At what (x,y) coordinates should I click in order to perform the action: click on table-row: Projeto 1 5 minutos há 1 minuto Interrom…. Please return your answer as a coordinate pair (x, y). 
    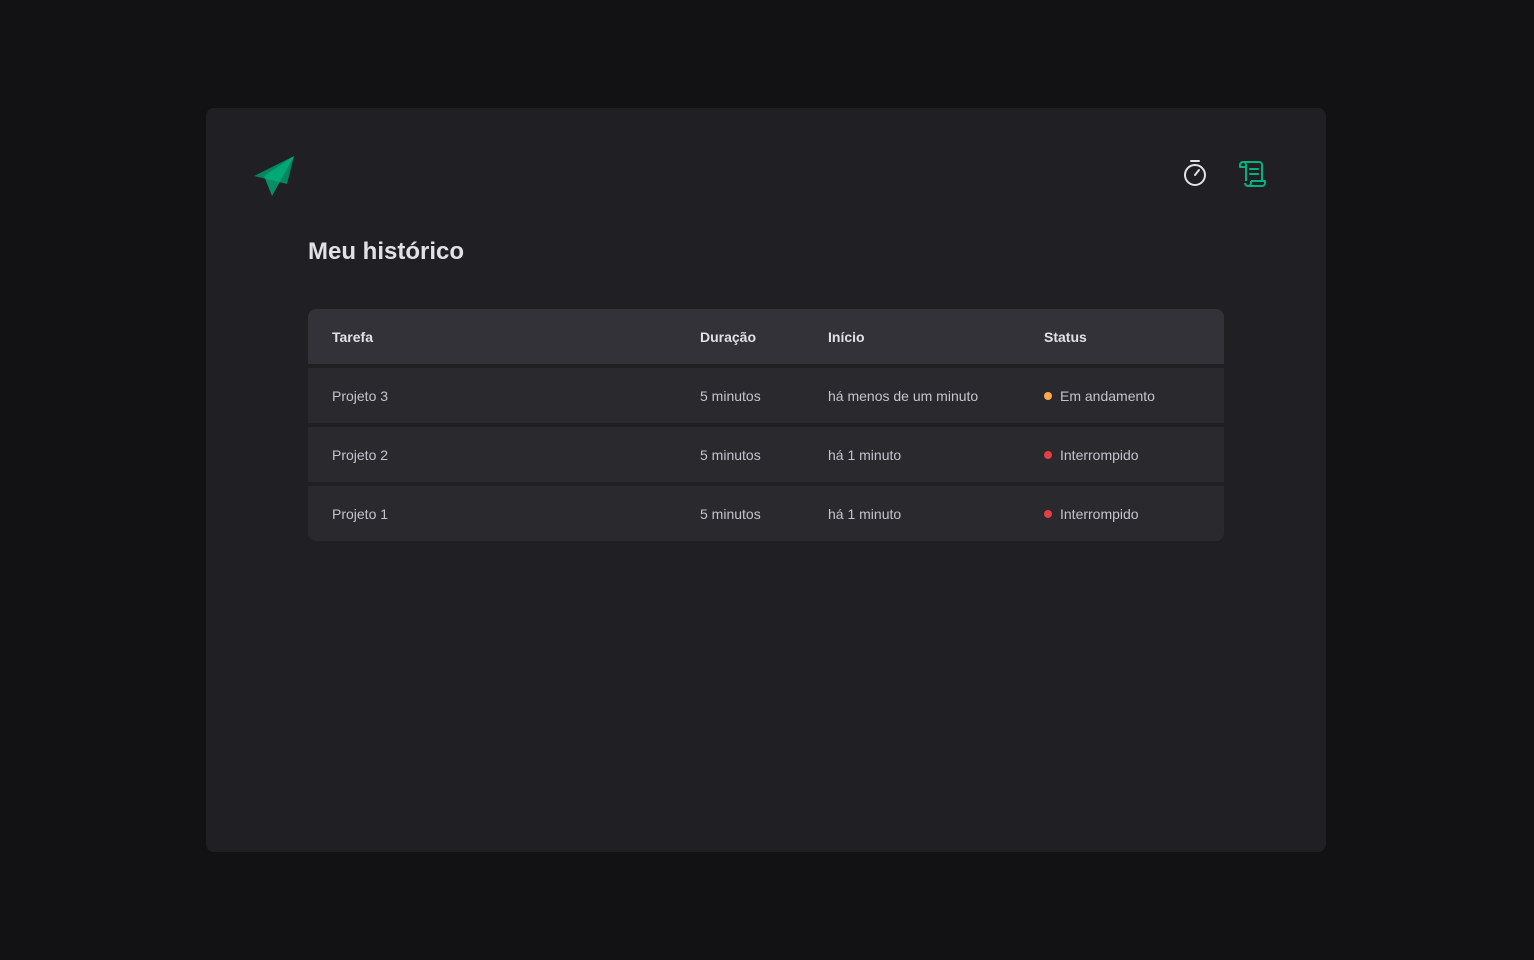
    Looking at the image, I should click on (766, 513).